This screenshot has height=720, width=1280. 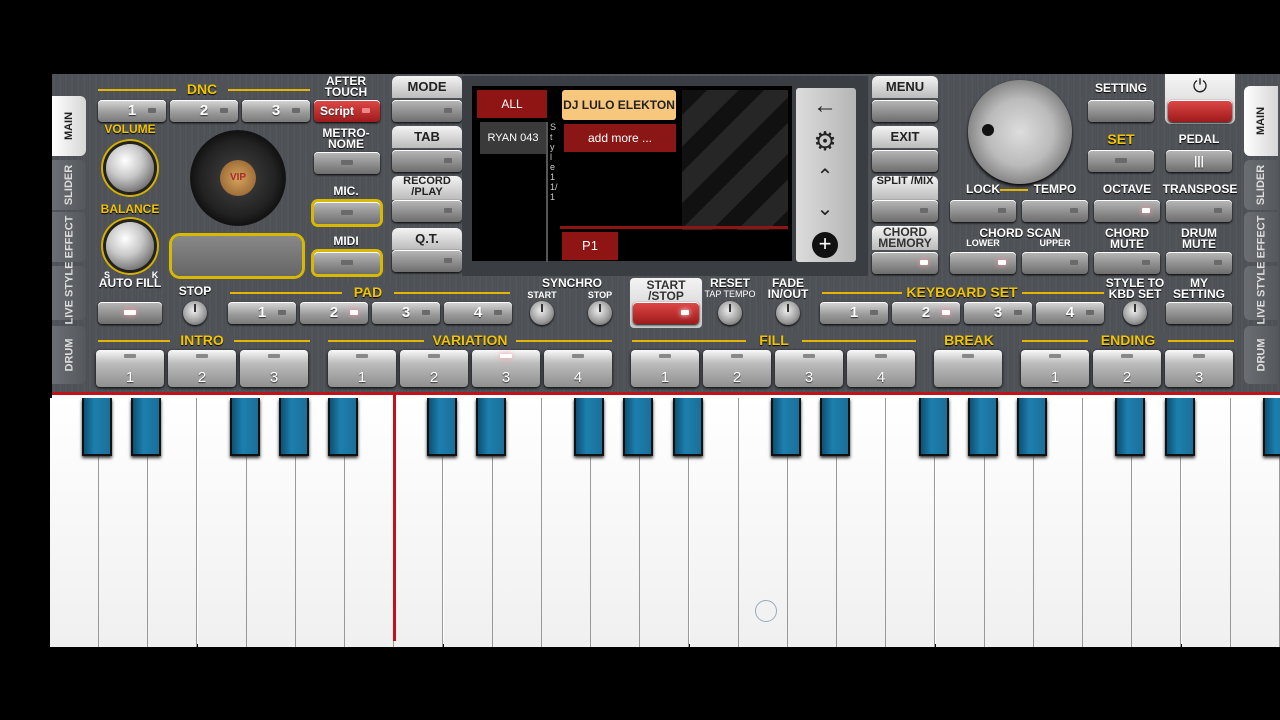 What do you see at coordinates (578, 368) in the screenshot?
I see `variation-button-4: 4` at bounding box center [578, 368].